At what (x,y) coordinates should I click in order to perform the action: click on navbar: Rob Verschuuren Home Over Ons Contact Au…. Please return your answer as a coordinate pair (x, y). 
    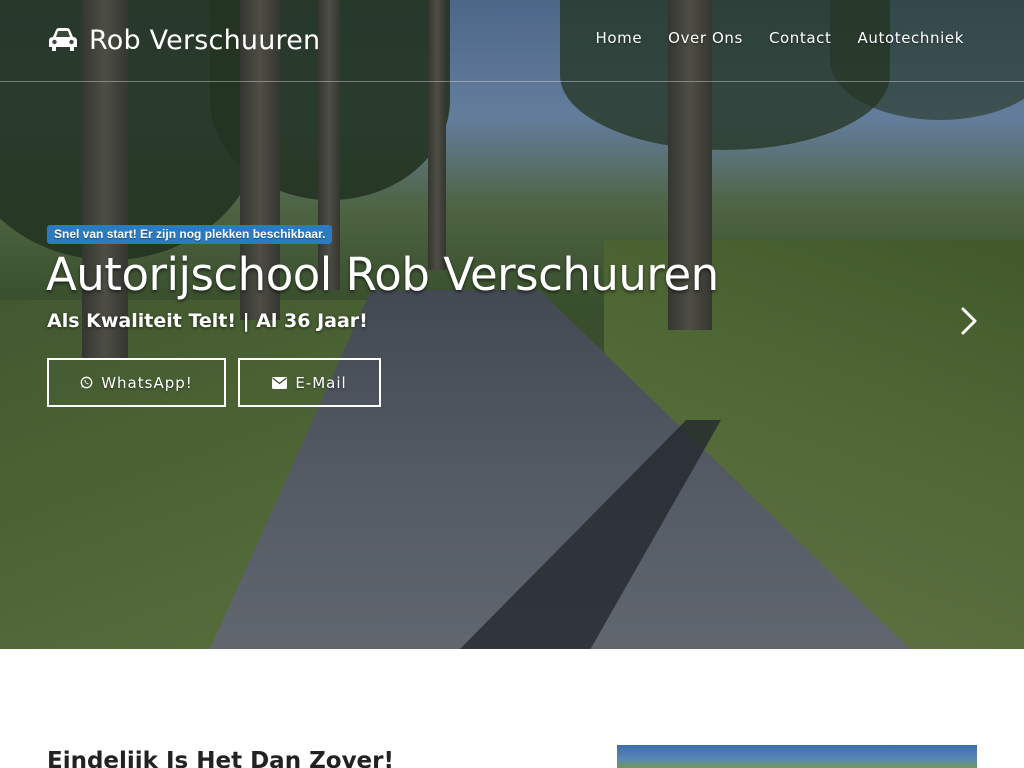
    Looking at the image, I should click on (512, 41).